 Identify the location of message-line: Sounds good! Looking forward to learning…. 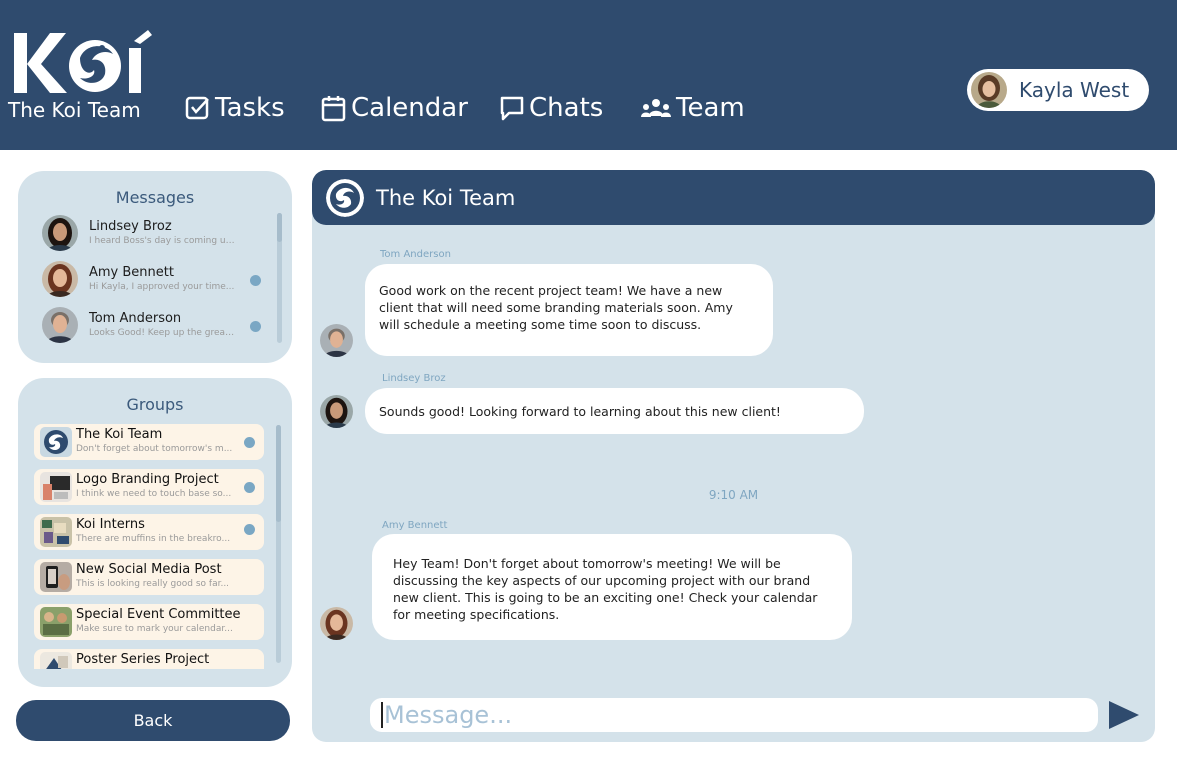
(580, 411).